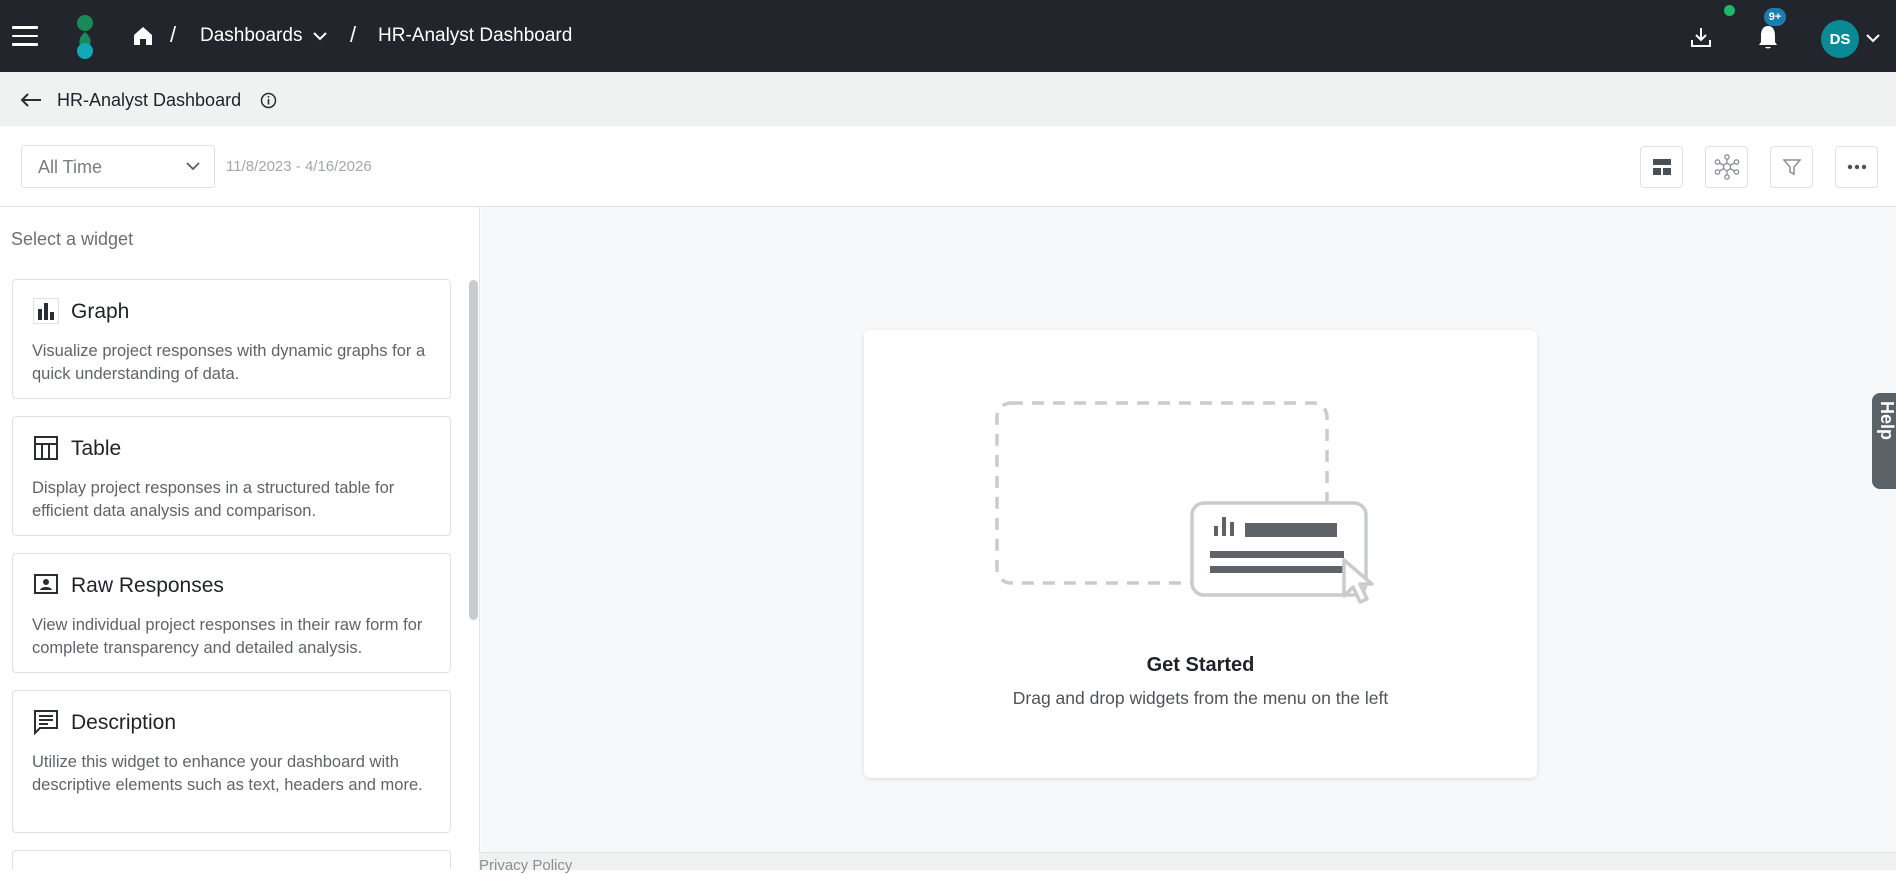 The width and height of the screenshot is (1896, 874). What do you see at coordinates (1840, 39) in the screenshot?
I see `user-avatar: DS` at bounding box center [1840, 39].